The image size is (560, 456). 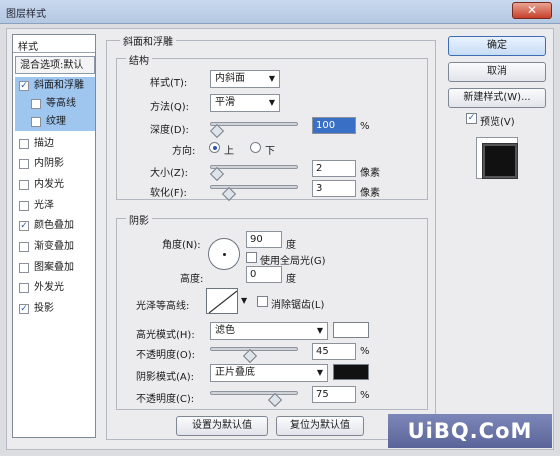 I want to click on highlight-mode-label: 高光模式(H):, so click(x=165, y=335).